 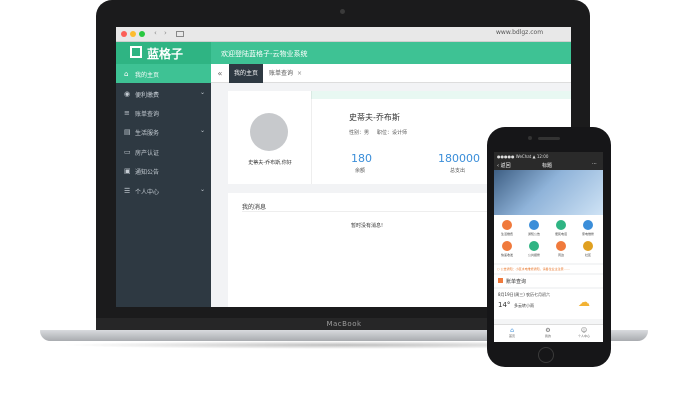 I want to click on phone-more-icon: ⋯, so click(x=594, y=164).